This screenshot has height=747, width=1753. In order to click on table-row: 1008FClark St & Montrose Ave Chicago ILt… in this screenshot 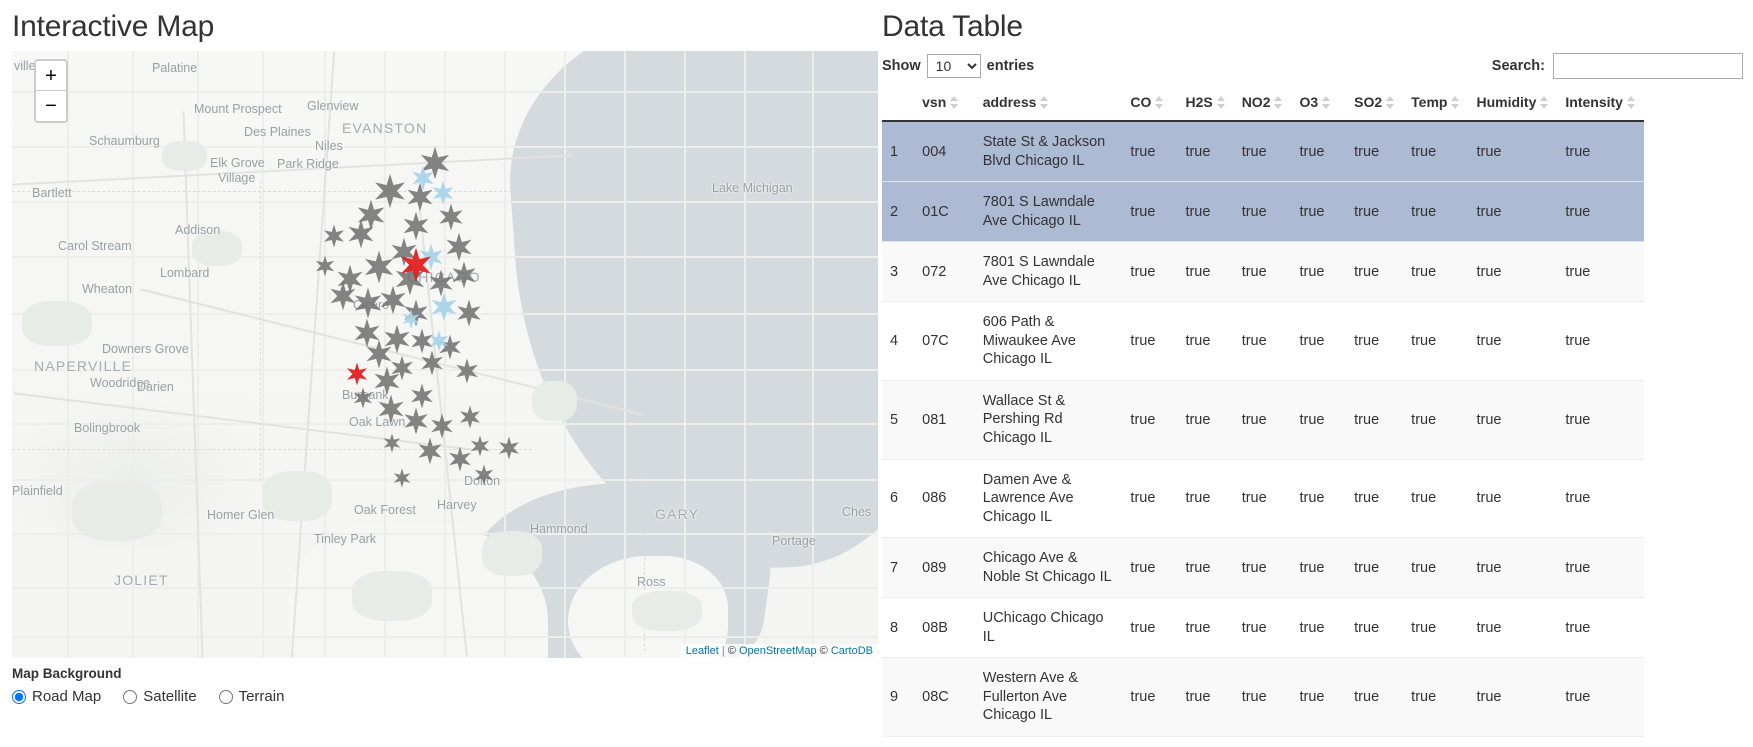, I will do `click(1263, 741)`.